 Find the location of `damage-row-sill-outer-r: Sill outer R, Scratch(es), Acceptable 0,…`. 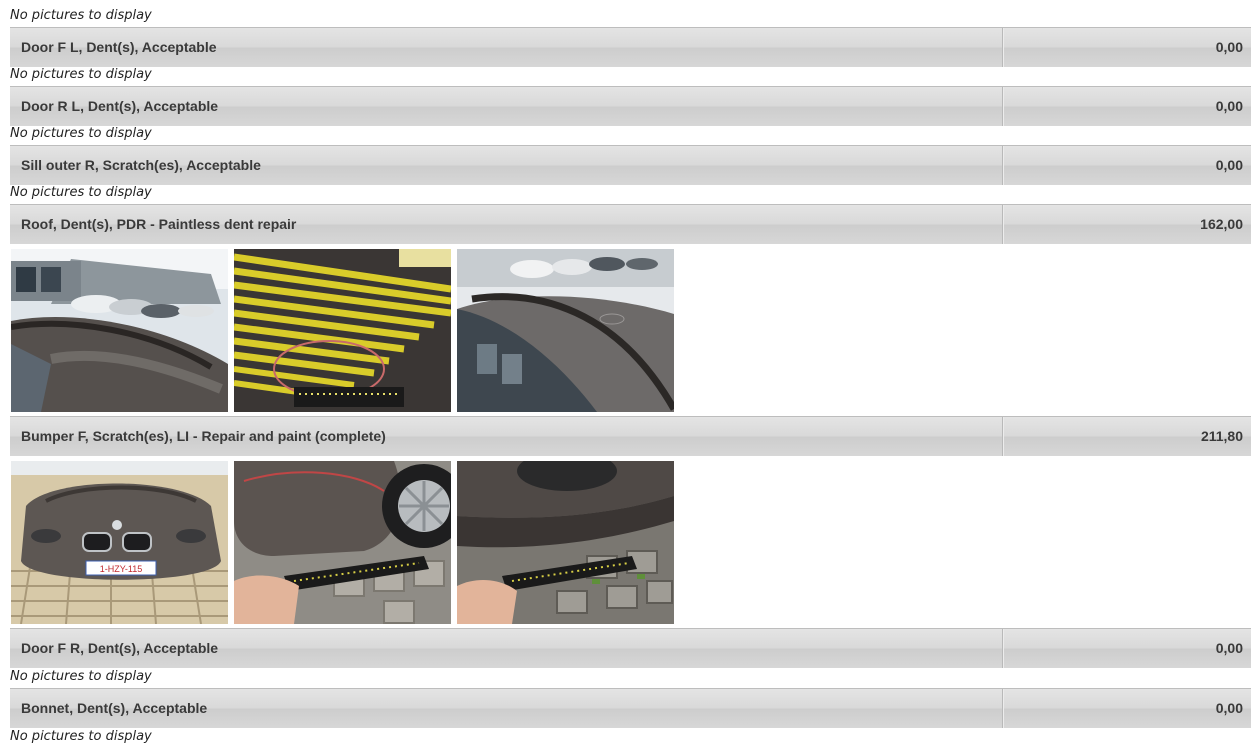

damage-row-sill-outer-r: Sill outer R, Scratch(es), Acceptable 0,… is located at coordinates (630, 165).